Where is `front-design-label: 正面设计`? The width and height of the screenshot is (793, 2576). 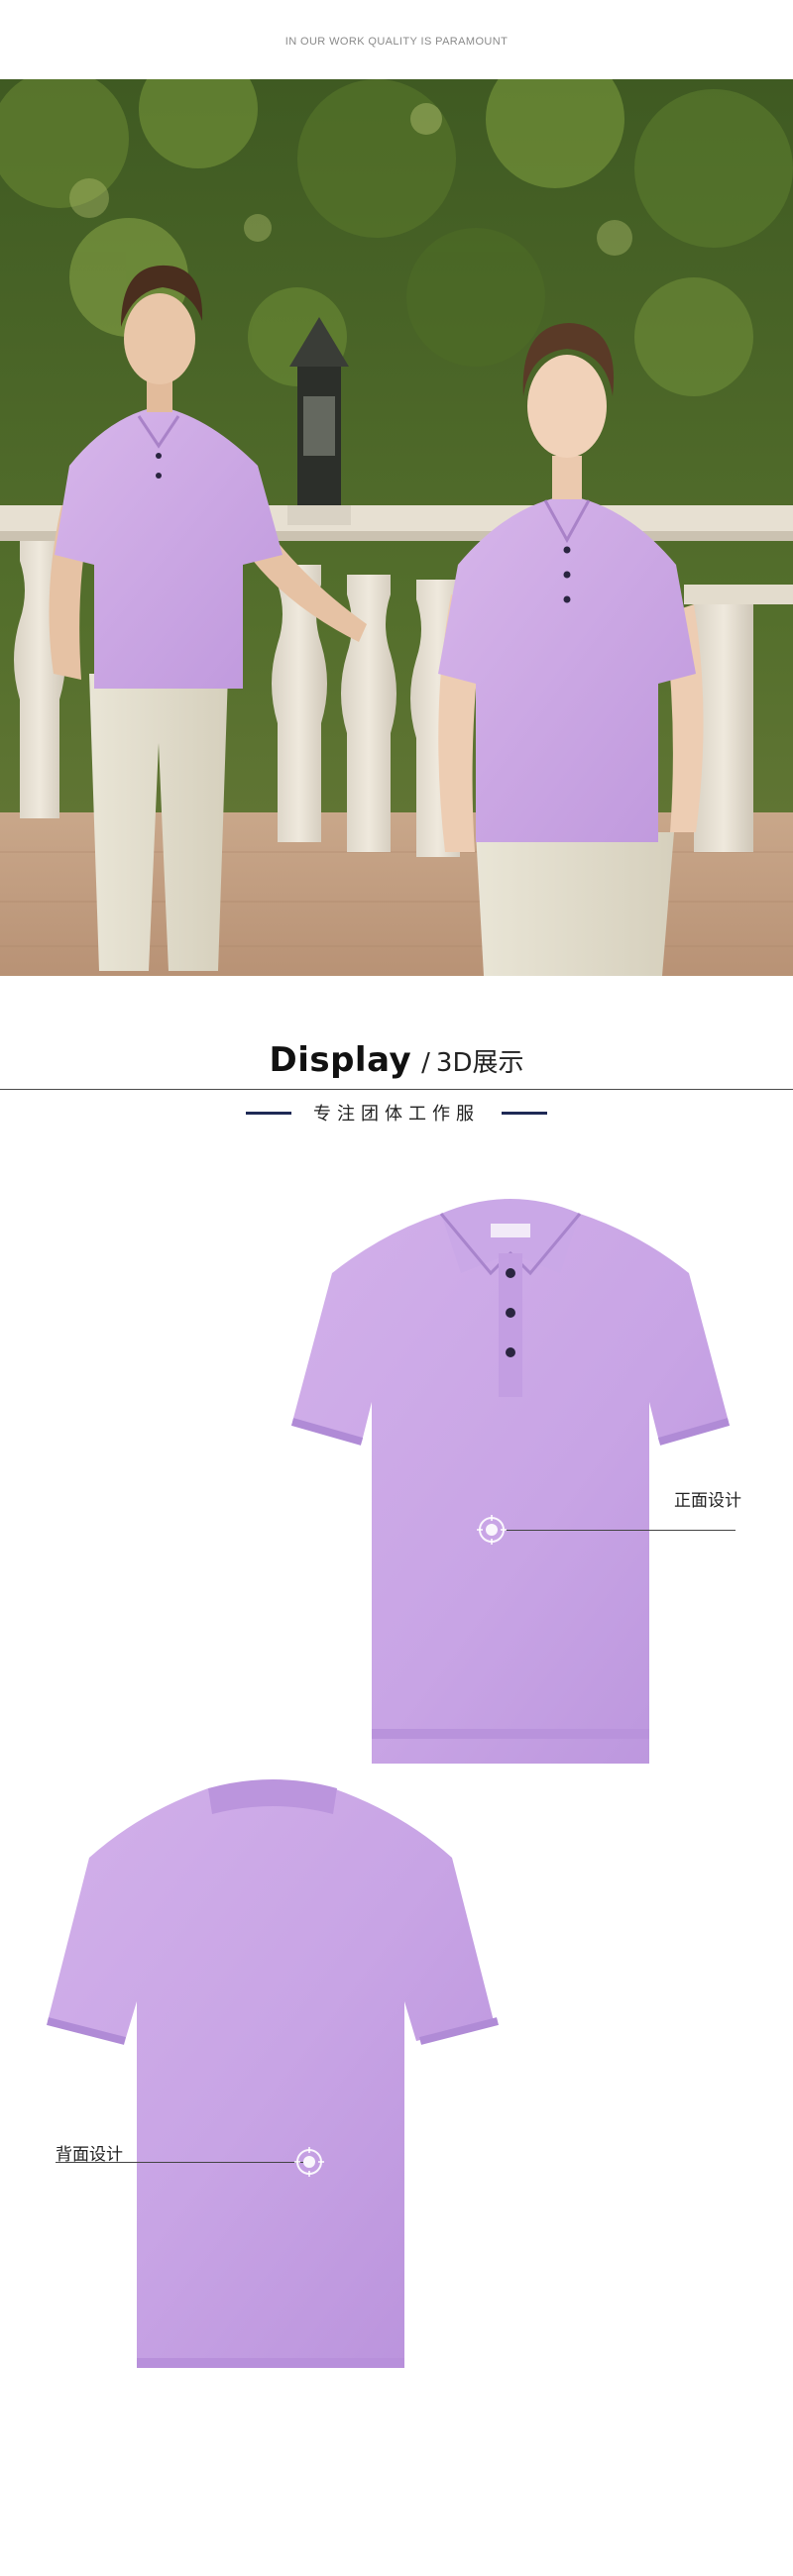
front-design-label: 正面设计 is located at coordinates (707, 1501).